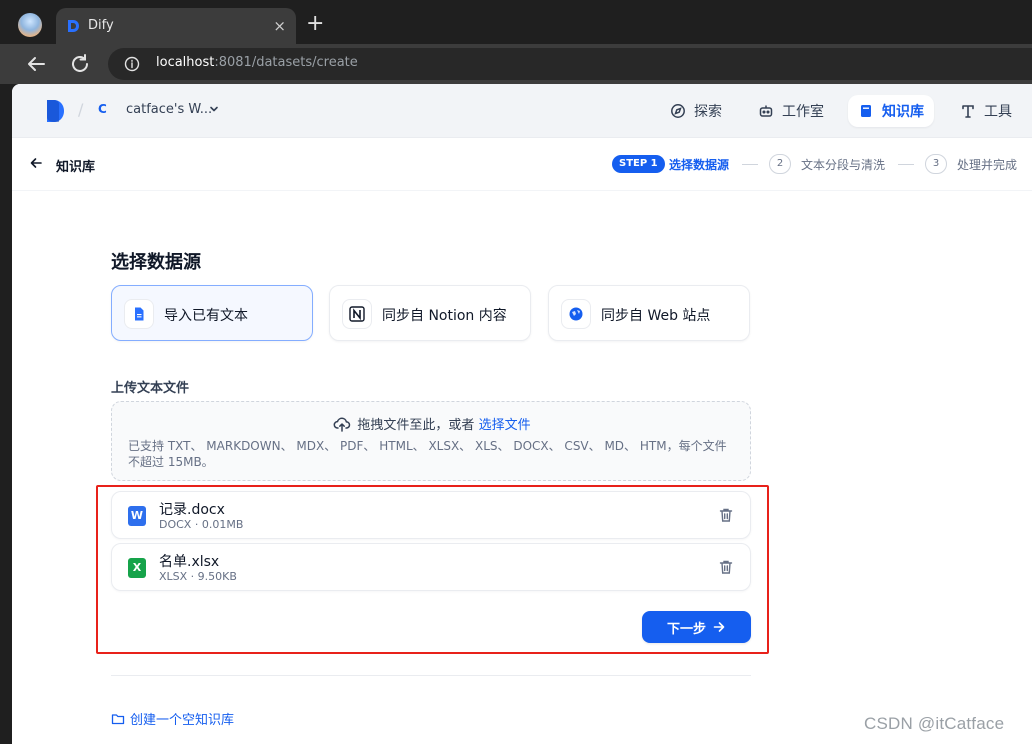  I want to click on annotation-highlight-box, so click(432, 569).